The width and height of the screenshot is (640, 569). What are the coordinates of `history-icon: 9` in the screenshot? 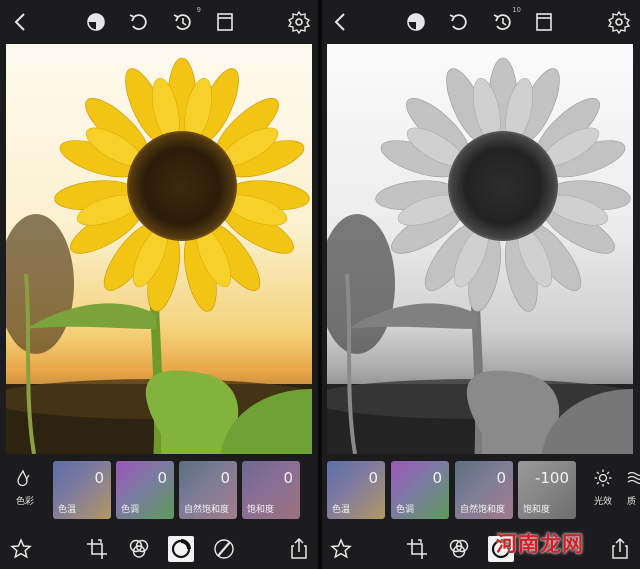 It's located at (185, 20).